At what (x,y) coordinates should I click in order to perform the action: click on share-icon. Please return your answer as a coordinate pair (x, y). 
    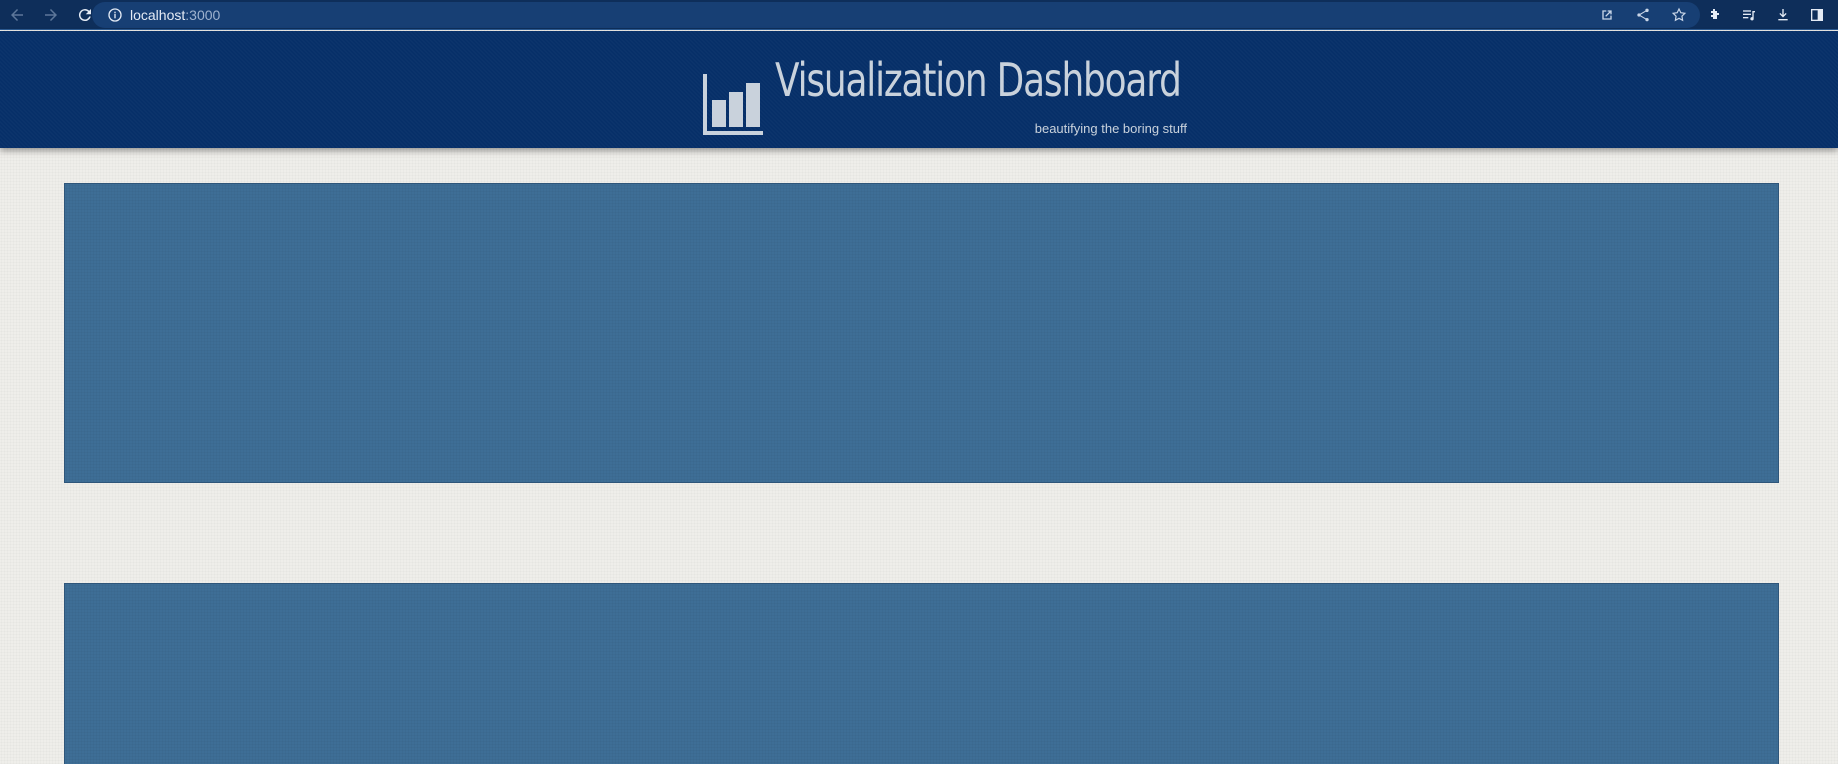
    Looking at the image, I should click on (1643, 15).